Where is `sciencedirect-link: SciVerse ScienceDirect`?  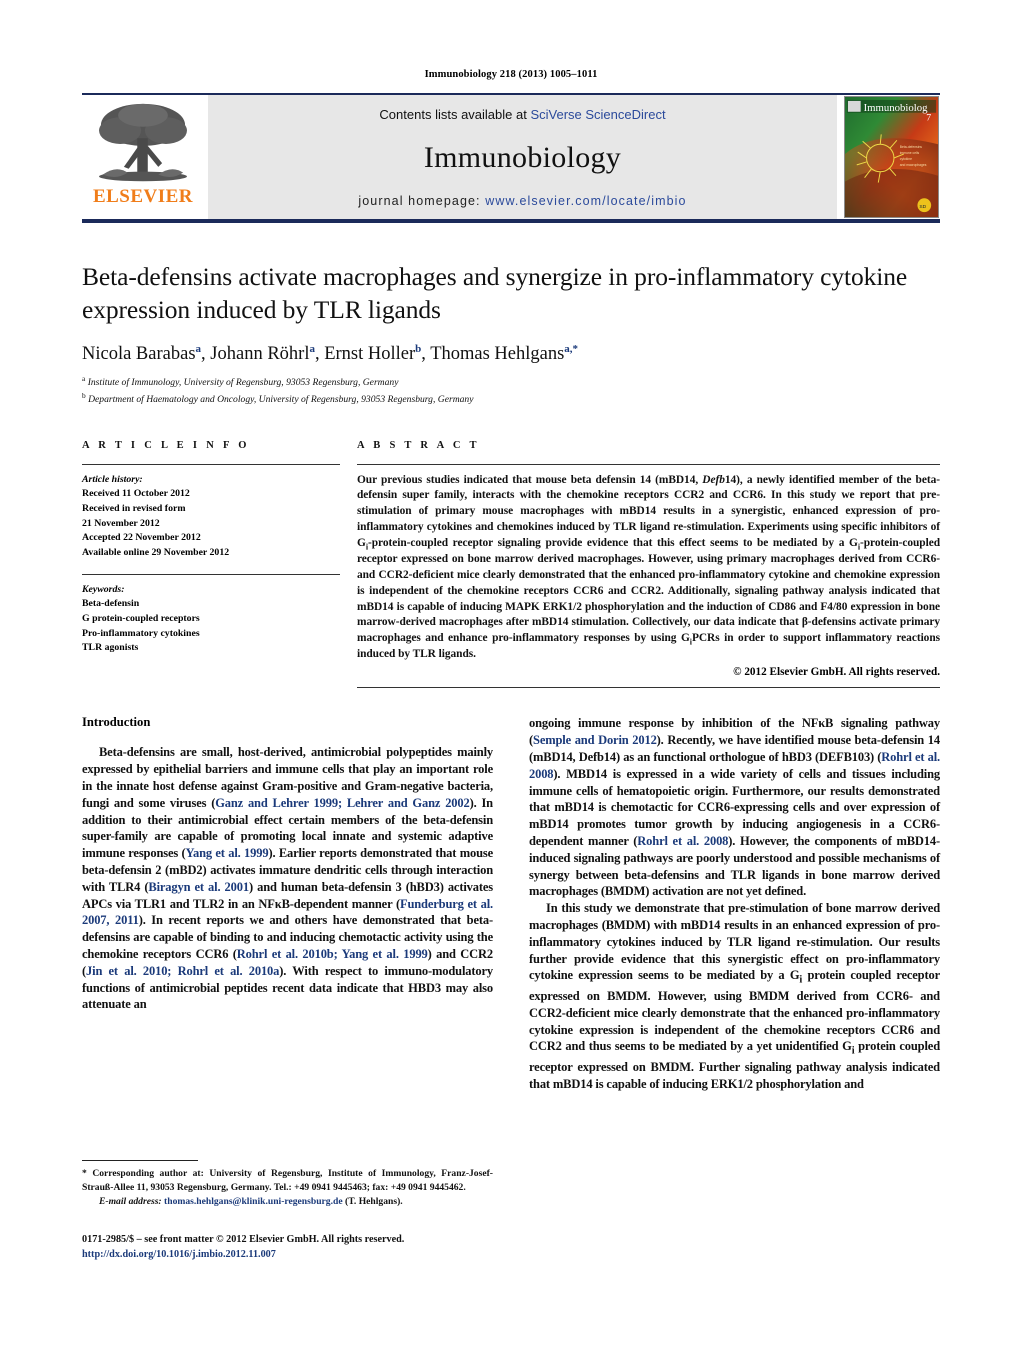 sciencedirect-link: SciVerse ScienceDirect is located at coordinates (597, 114).